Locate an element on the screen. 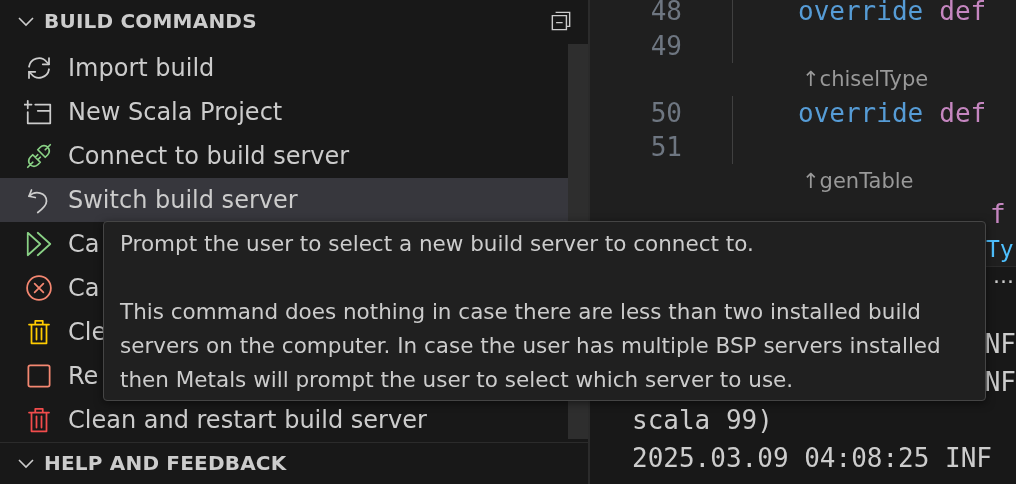 The image size is (1016, 484). command-label: Re is located at coordinates (83, 376).